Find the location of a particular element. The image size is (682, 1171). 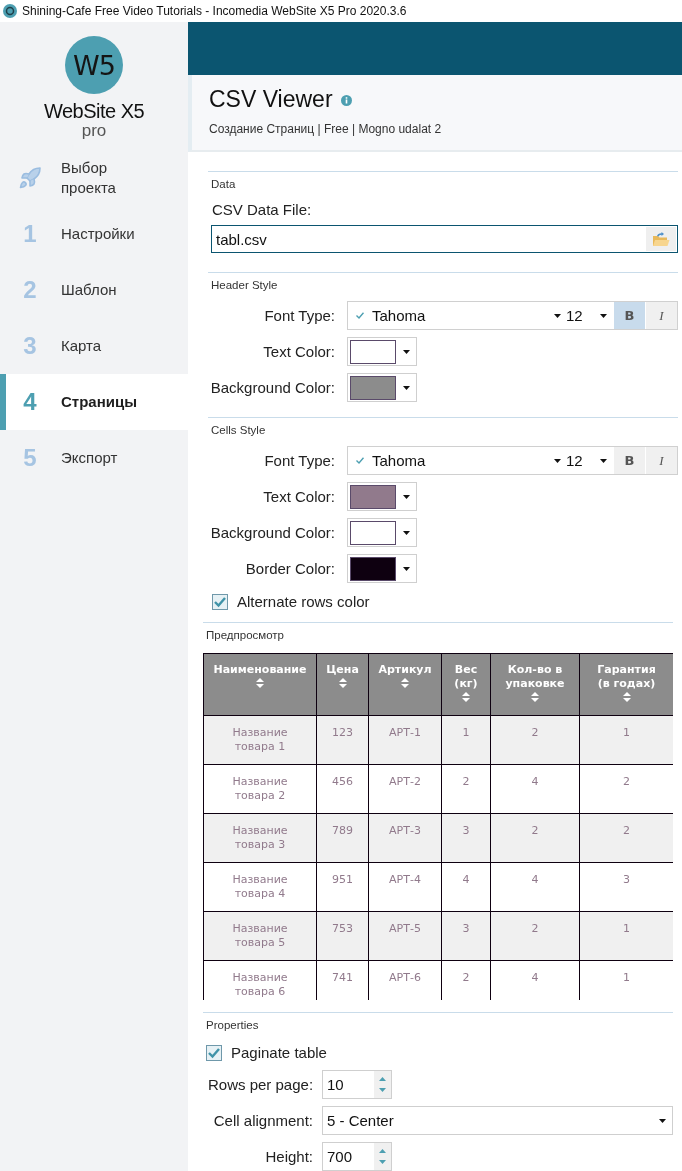

table-cell: Название товара 1 is located at coordinates (260, 740).